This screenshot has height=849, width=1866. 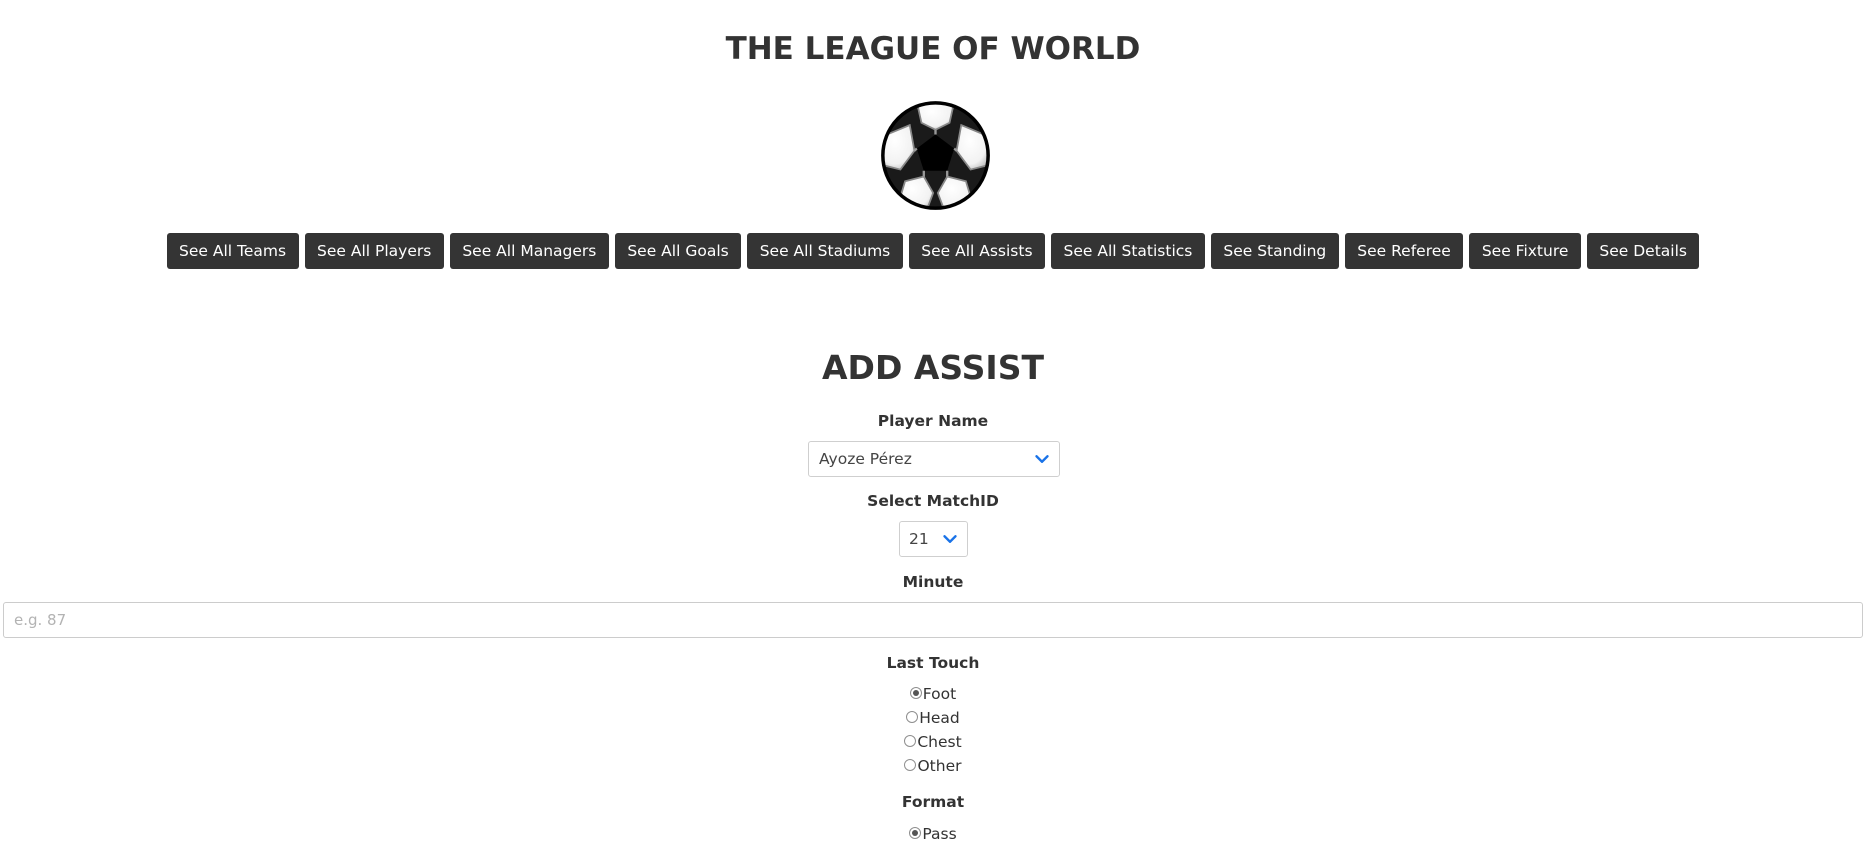 I want to click on matchid-select: 21, so click(x=933, y=539).